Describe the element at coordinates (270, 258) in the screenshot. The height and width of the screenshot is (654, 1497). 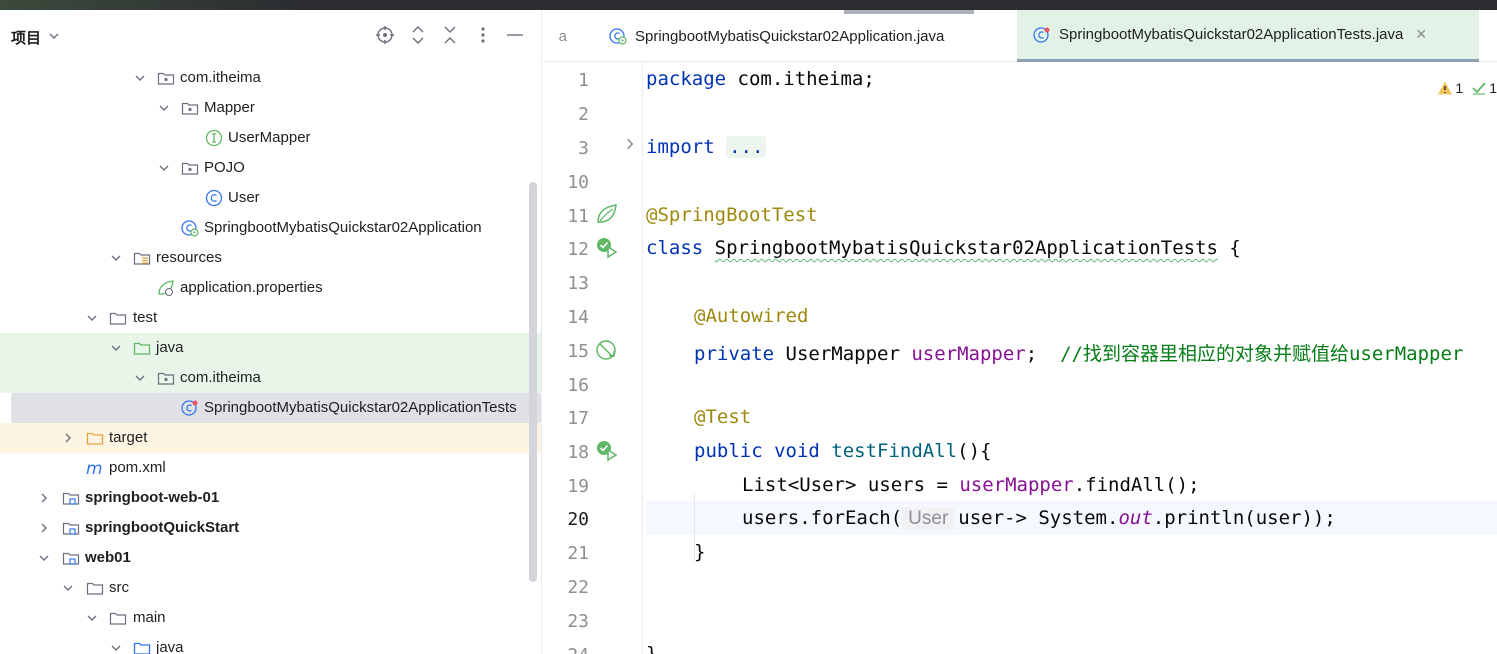
I see `tree-row-resources: resources` at that location.